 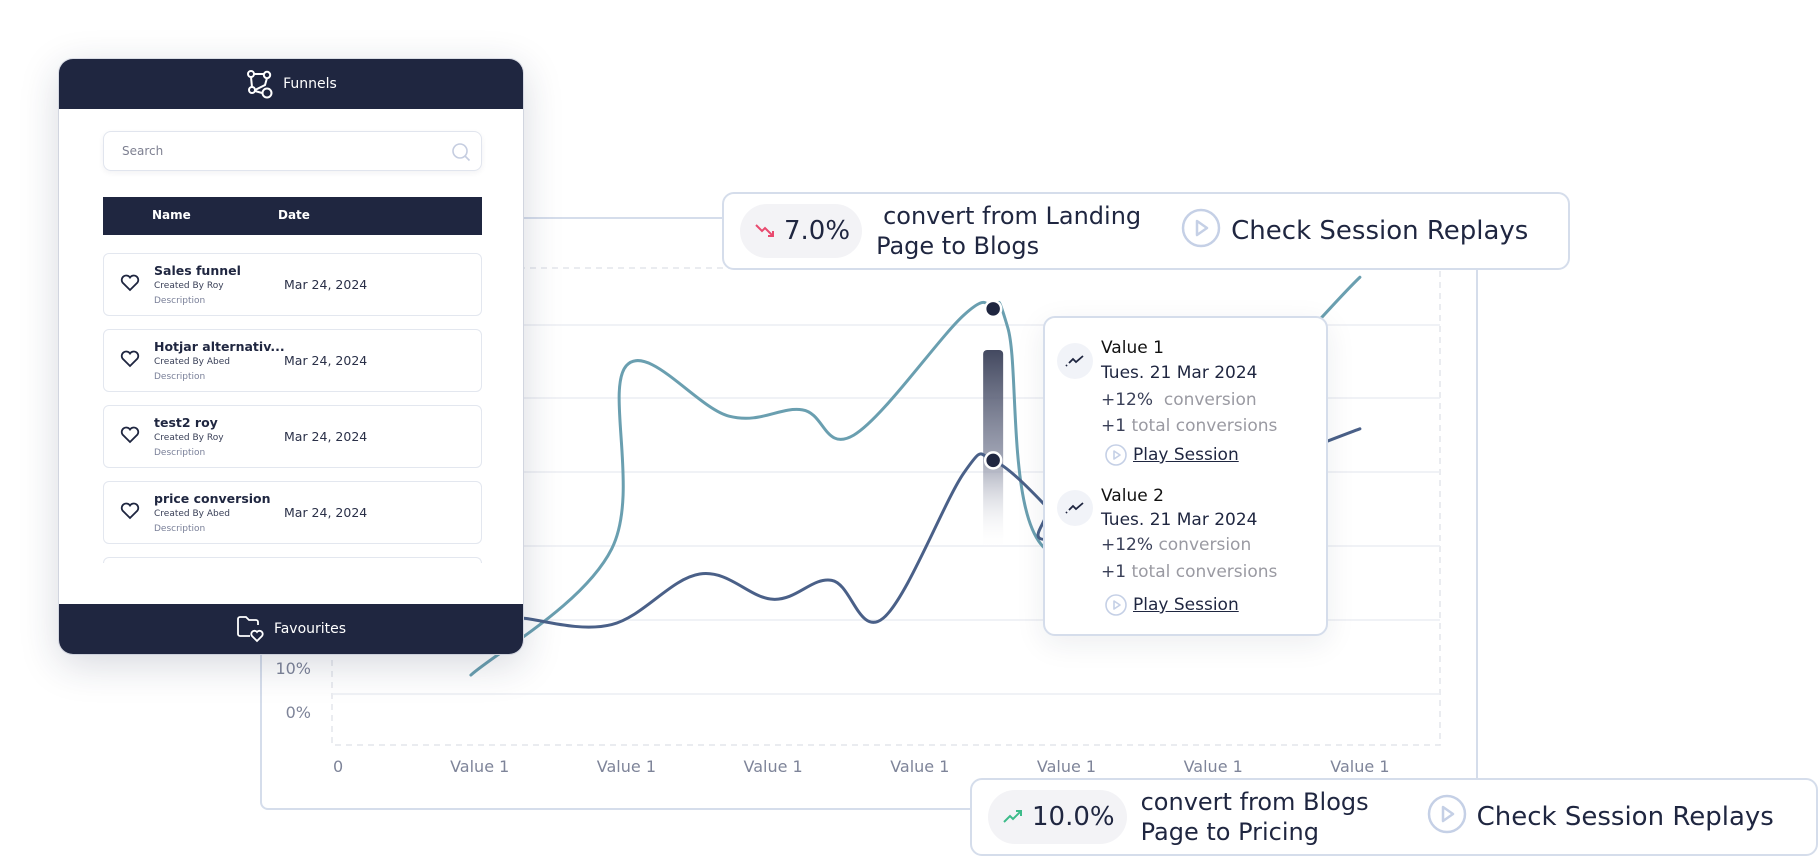 I want to click on column-date: Date, so click(x=294, y=215).